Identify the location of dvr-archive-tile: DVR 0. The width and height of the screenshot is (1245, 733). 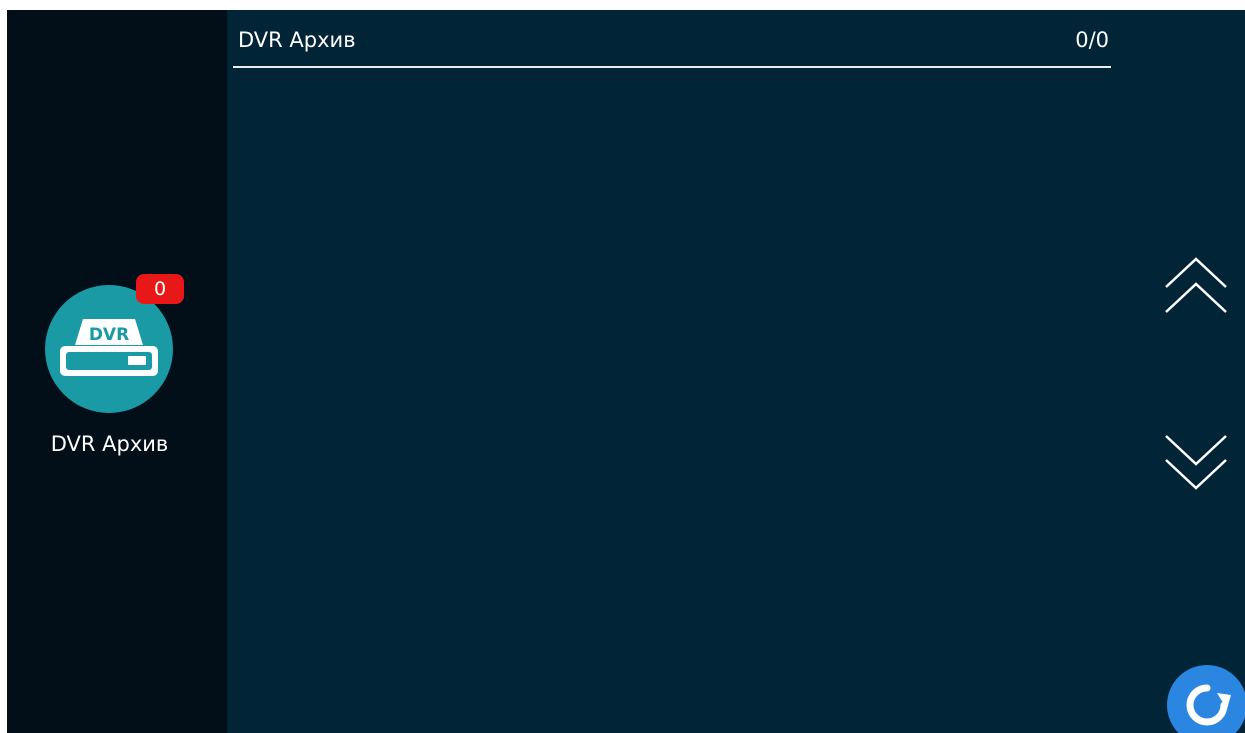
(114, 344).